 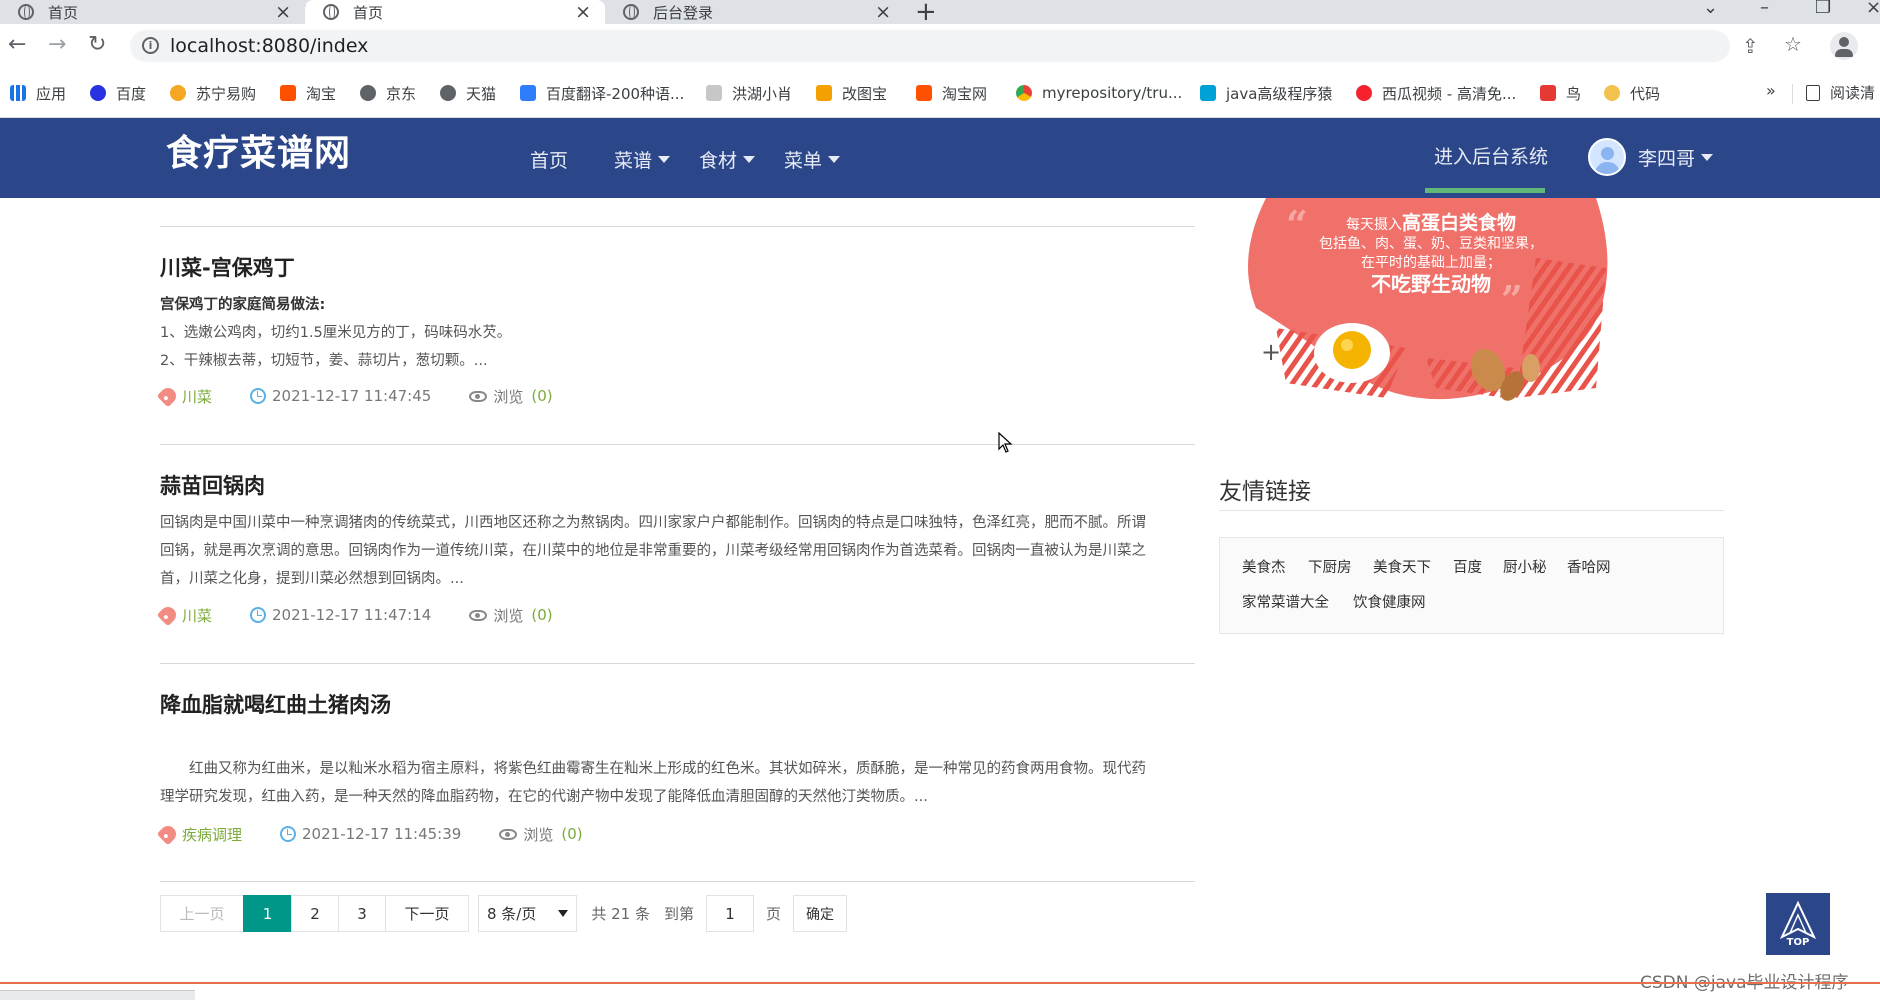 What do you see at coordinates (213, 93) in the screenshot?
I see `bookmark-item: 苏宁易购` at bounding box center [213, 93].